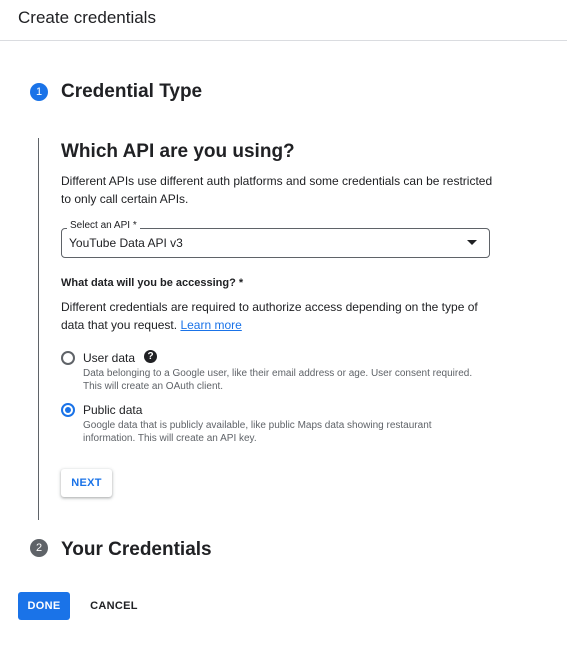 The width and height of the screenshot is (567, 661). What do you see at coordinates (39, 548) in the screenshot?
I see `step-2-badge: 2` at bounding box center [39, 548].